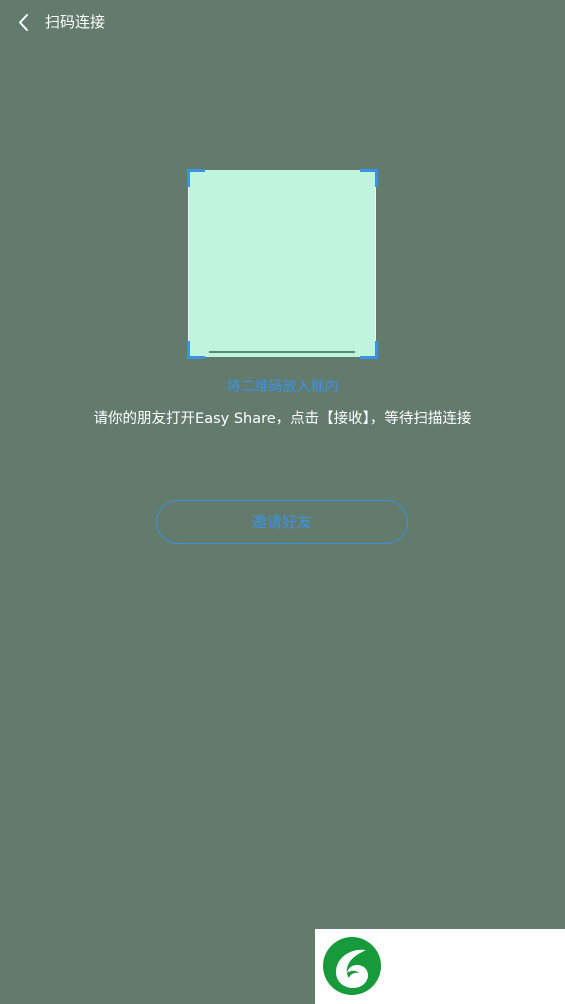 This screenshot has width=565, height=1004. I want to click on invite-friend-button: 邀请好友, so click(282, 522).